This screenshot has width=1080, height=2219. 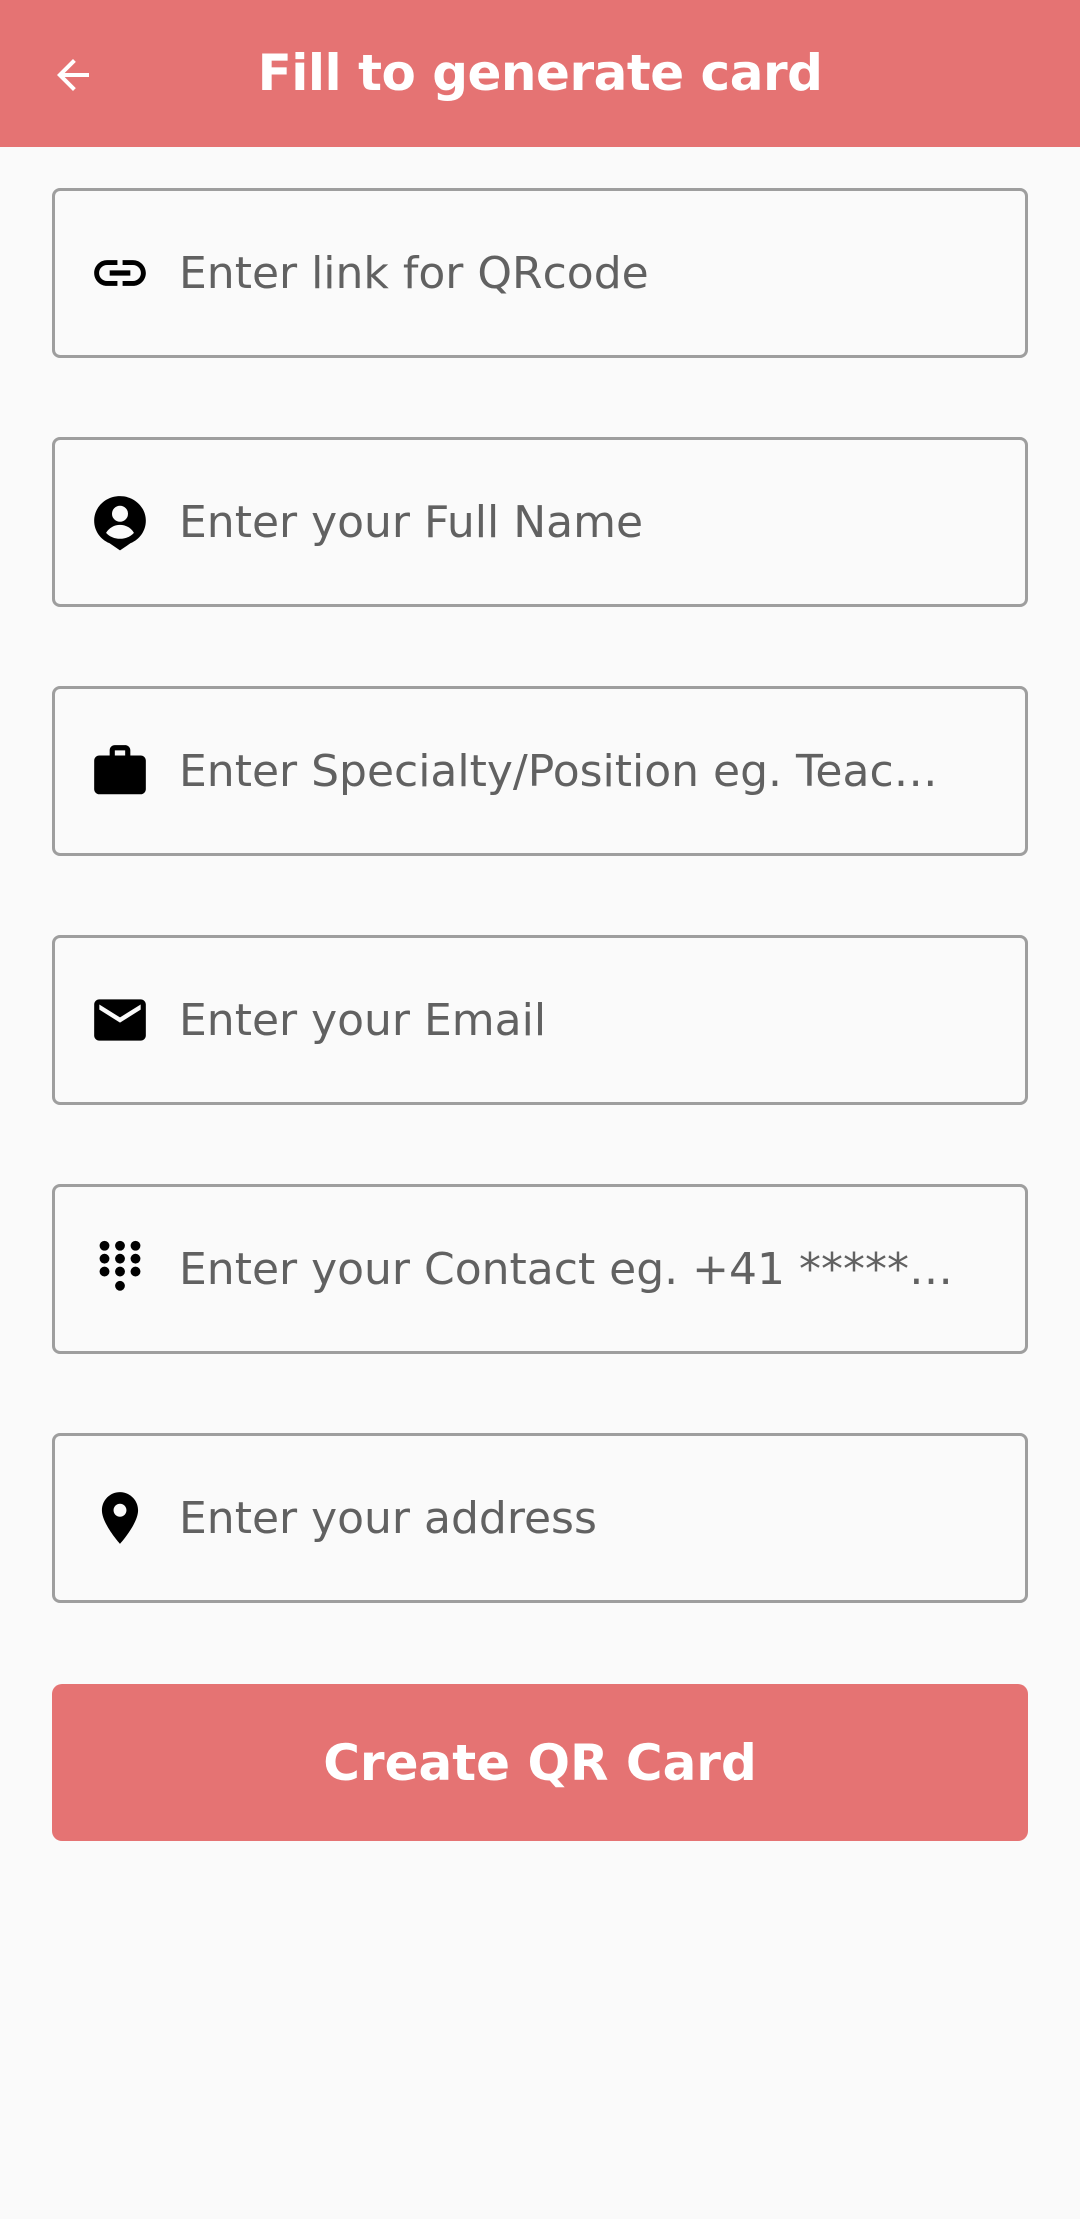 What do you see at coordinates (540, 1762) in the screenshot?
I see `create-qr-card-button: Create QR Card` at bounding box center [540, 1762].